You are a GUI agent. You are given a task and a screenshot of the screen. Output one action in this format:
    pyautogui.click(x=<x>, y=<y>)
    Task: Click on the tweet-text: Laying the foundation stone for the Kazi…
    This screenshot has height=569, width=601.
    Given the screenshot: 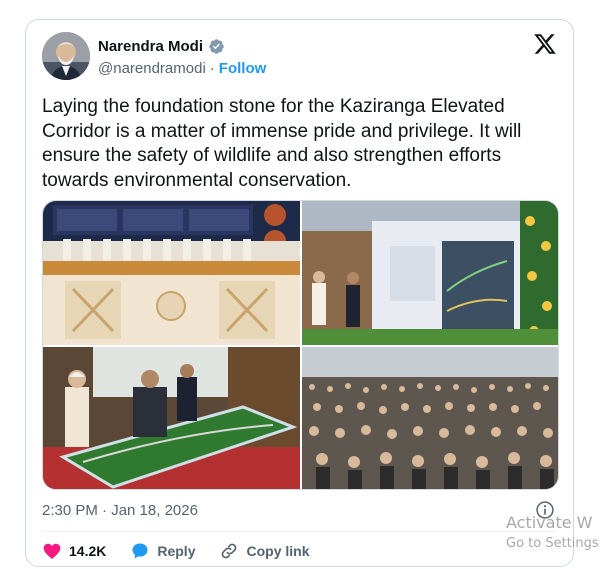 What is the action you would take?
    pyautogui.click(x=282, y=143)
    